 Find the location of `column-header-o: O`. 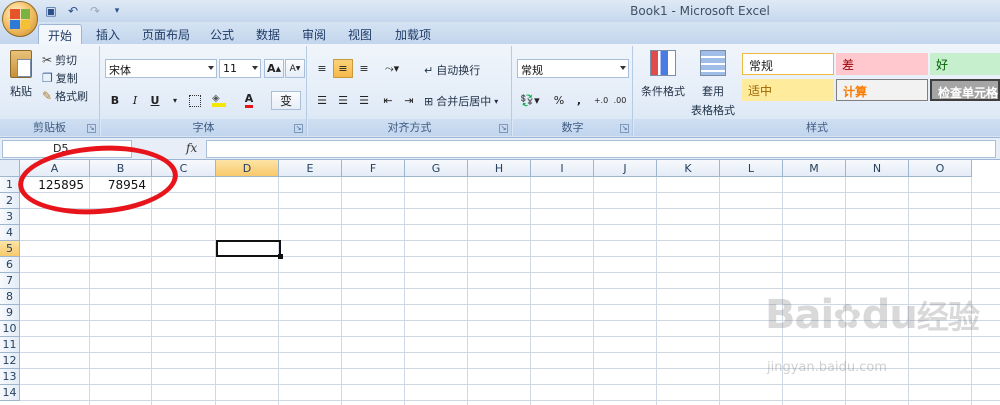

column-header-o: O is located at coordinates (940, 168).